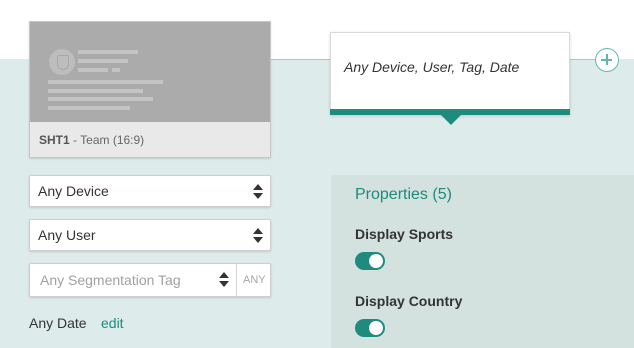 Image resolution: width=634 pixels, height=348 pixels. I want to click on segmentation-tag-select: Any Segmentation Tag, so click(110, 280).